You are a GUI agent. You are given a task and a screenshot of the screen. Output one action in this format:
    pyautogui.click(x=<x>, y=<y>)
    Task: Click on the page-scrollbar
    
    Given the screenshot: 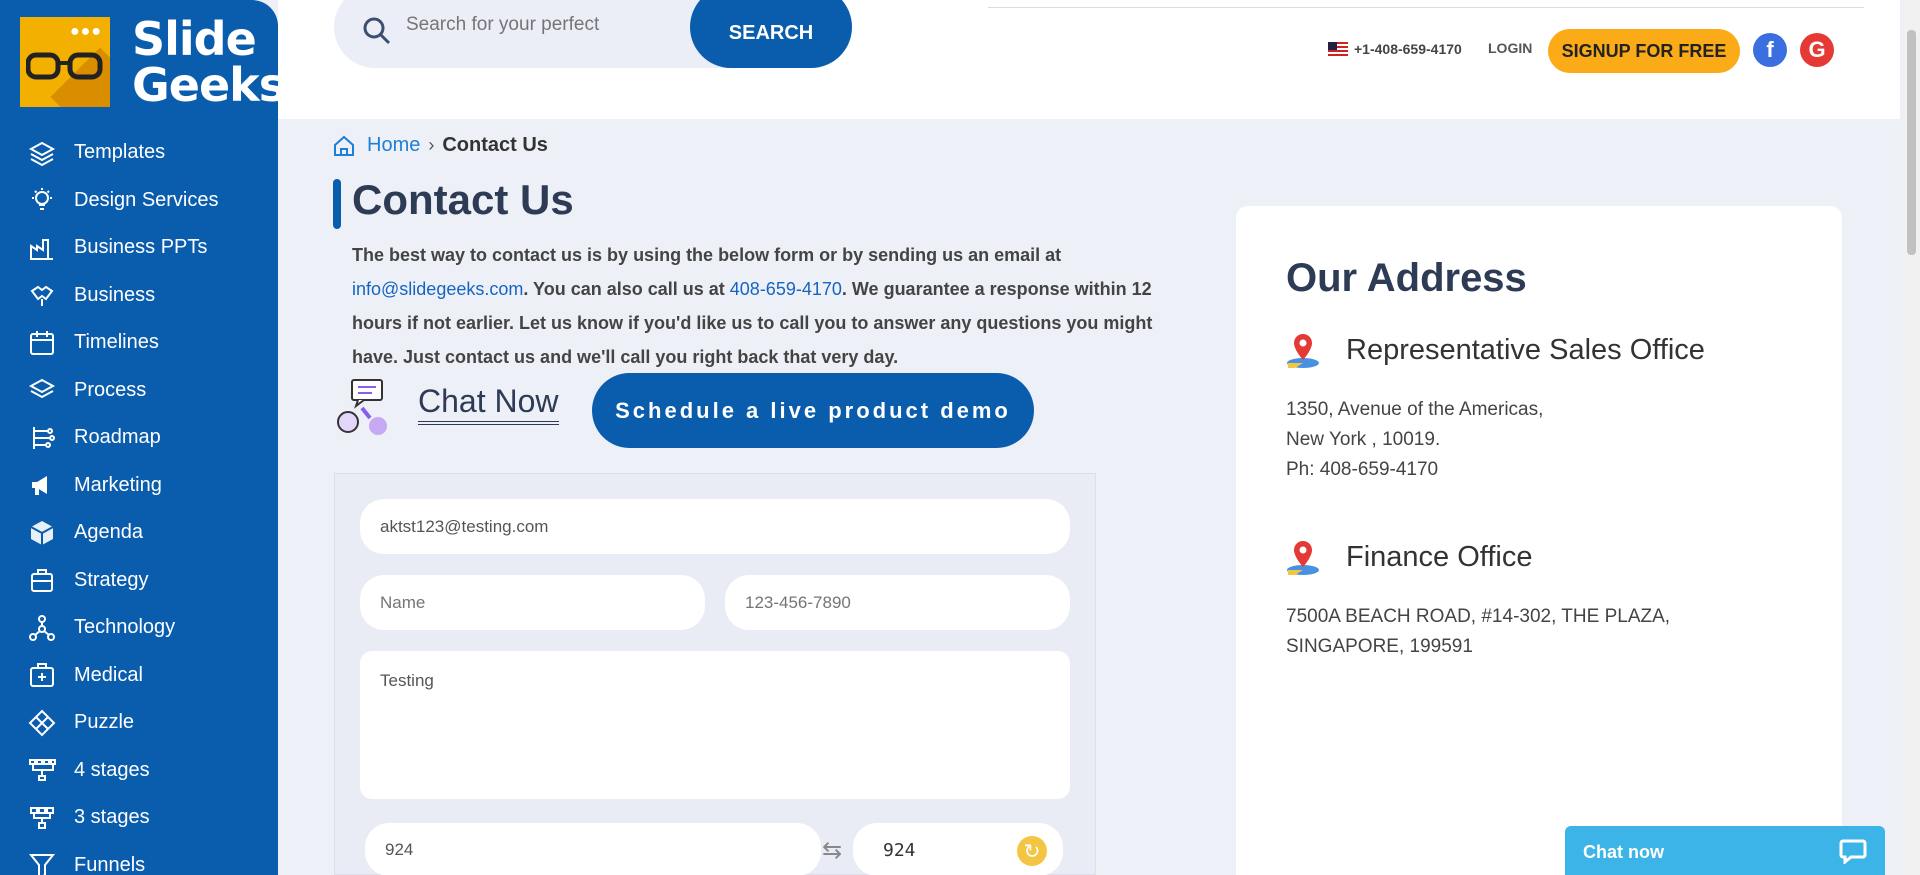 What is the action you would take?
    pyautogui.click(x=1911, y=437)
    